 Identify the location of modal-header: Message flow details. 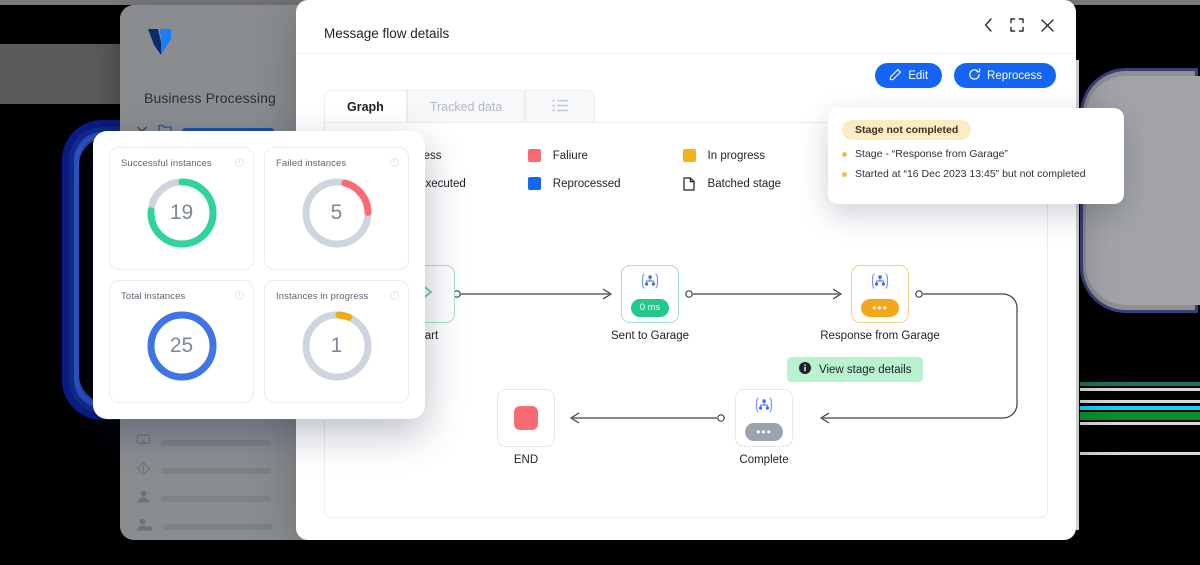
(686, 27).